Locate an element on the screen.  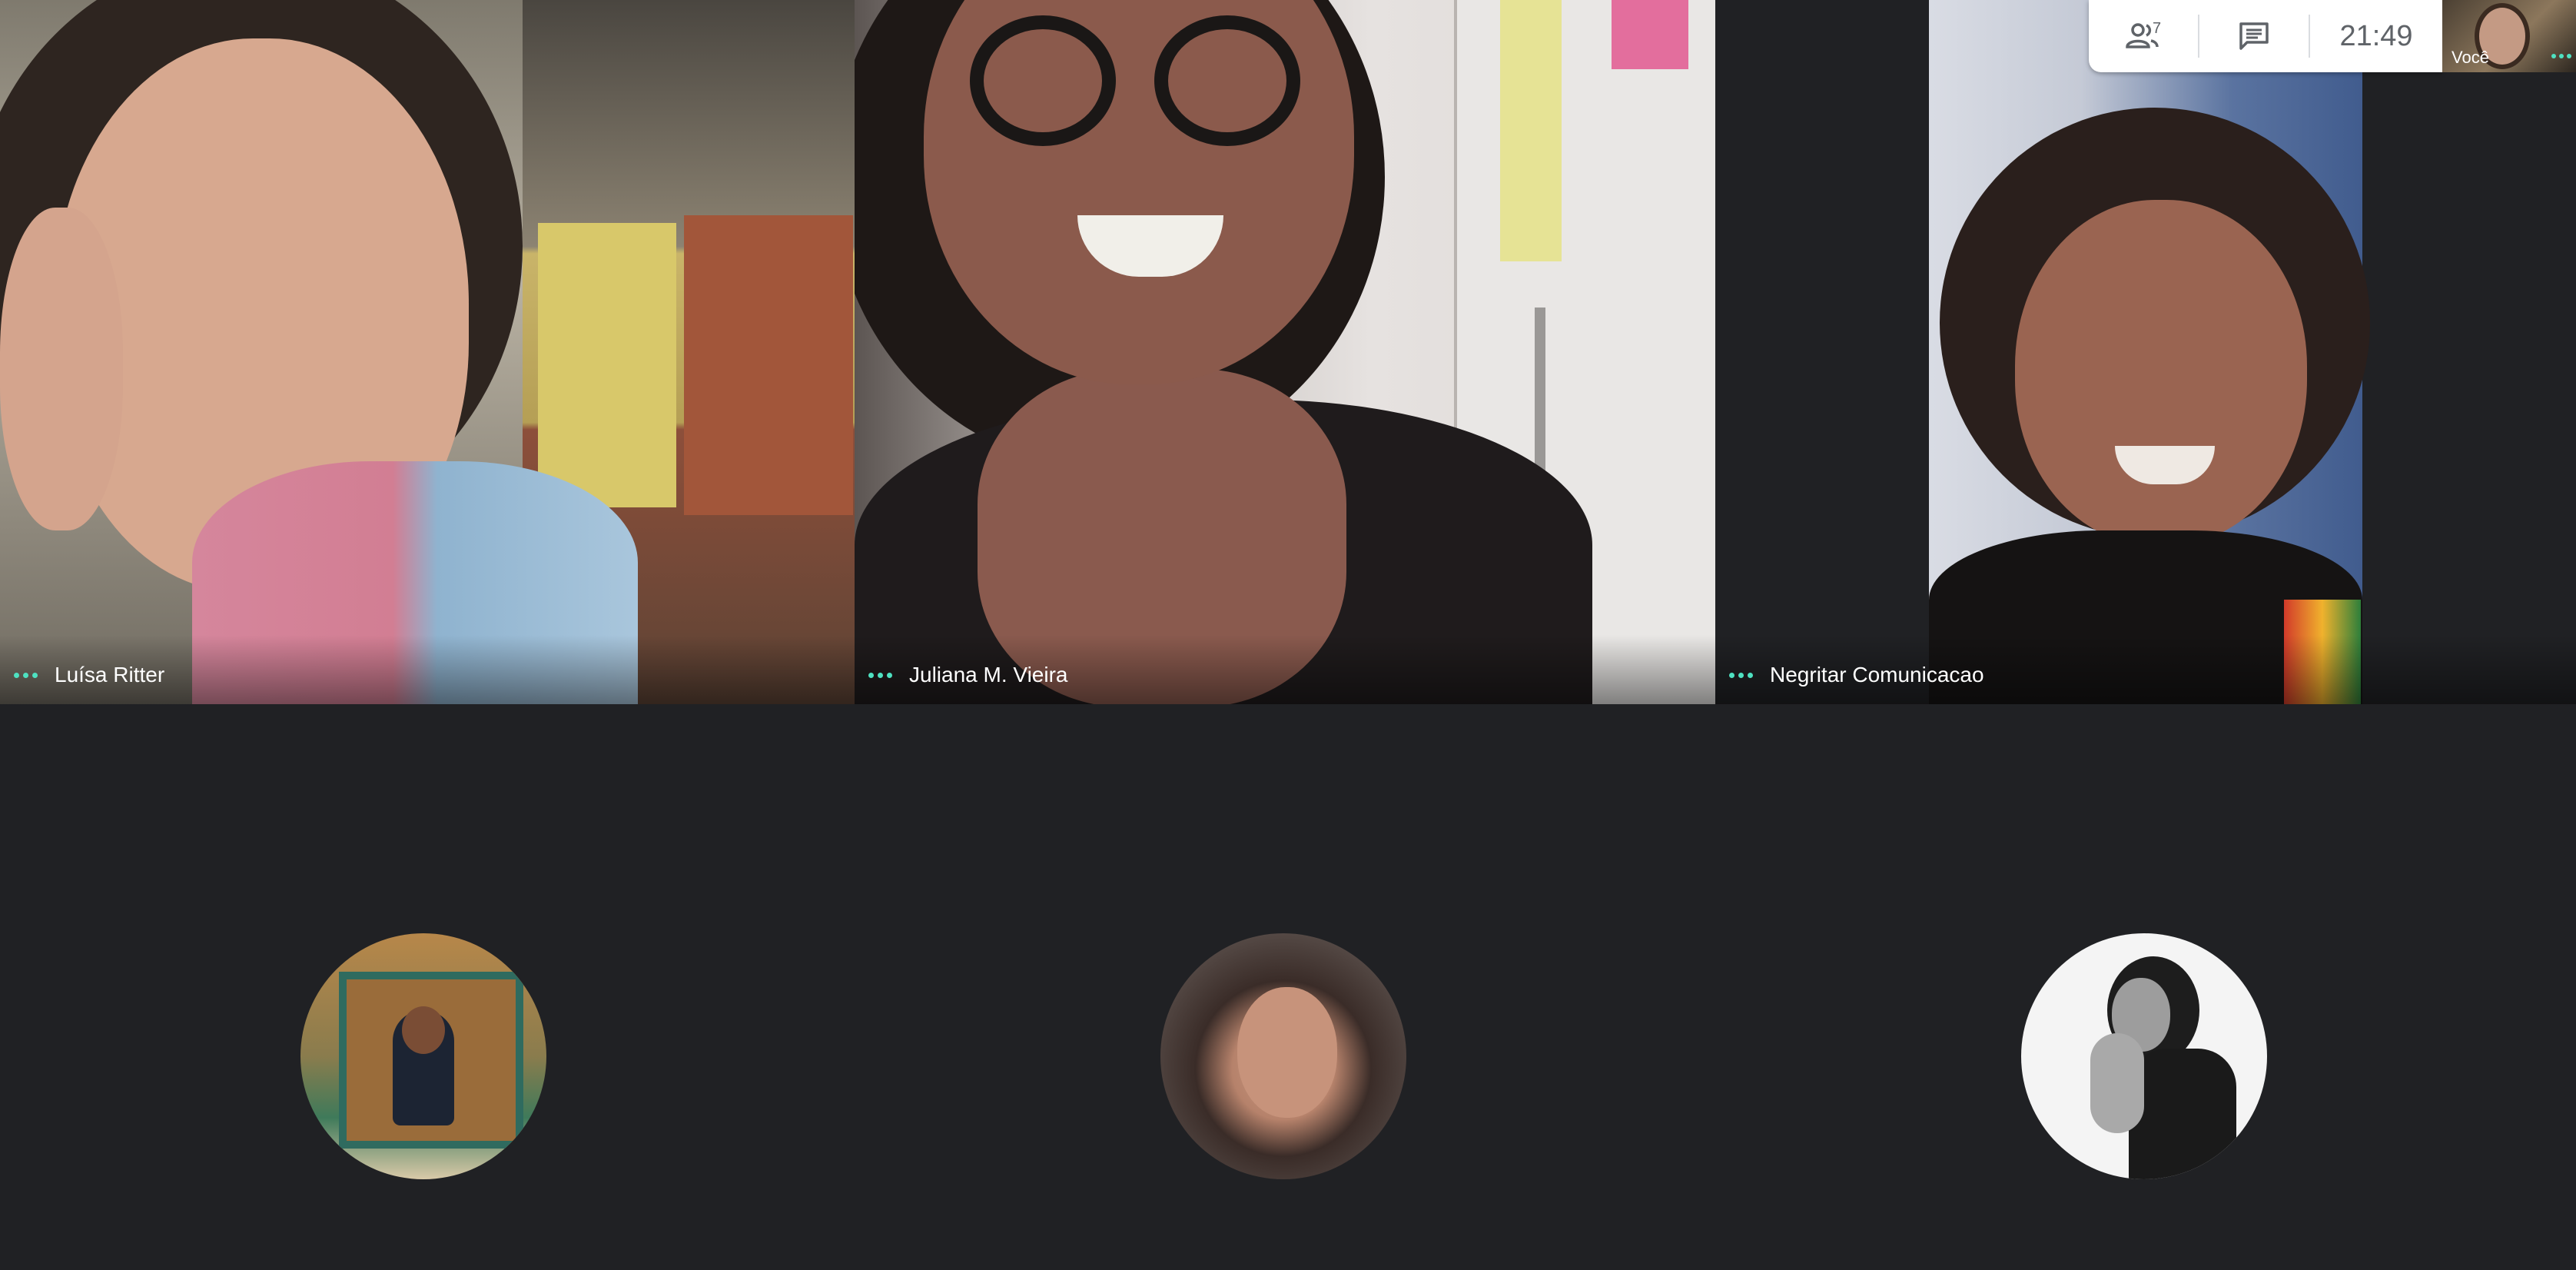
meeting-controls-bar: 7 21:49 is located at coordinates (2265, 36).